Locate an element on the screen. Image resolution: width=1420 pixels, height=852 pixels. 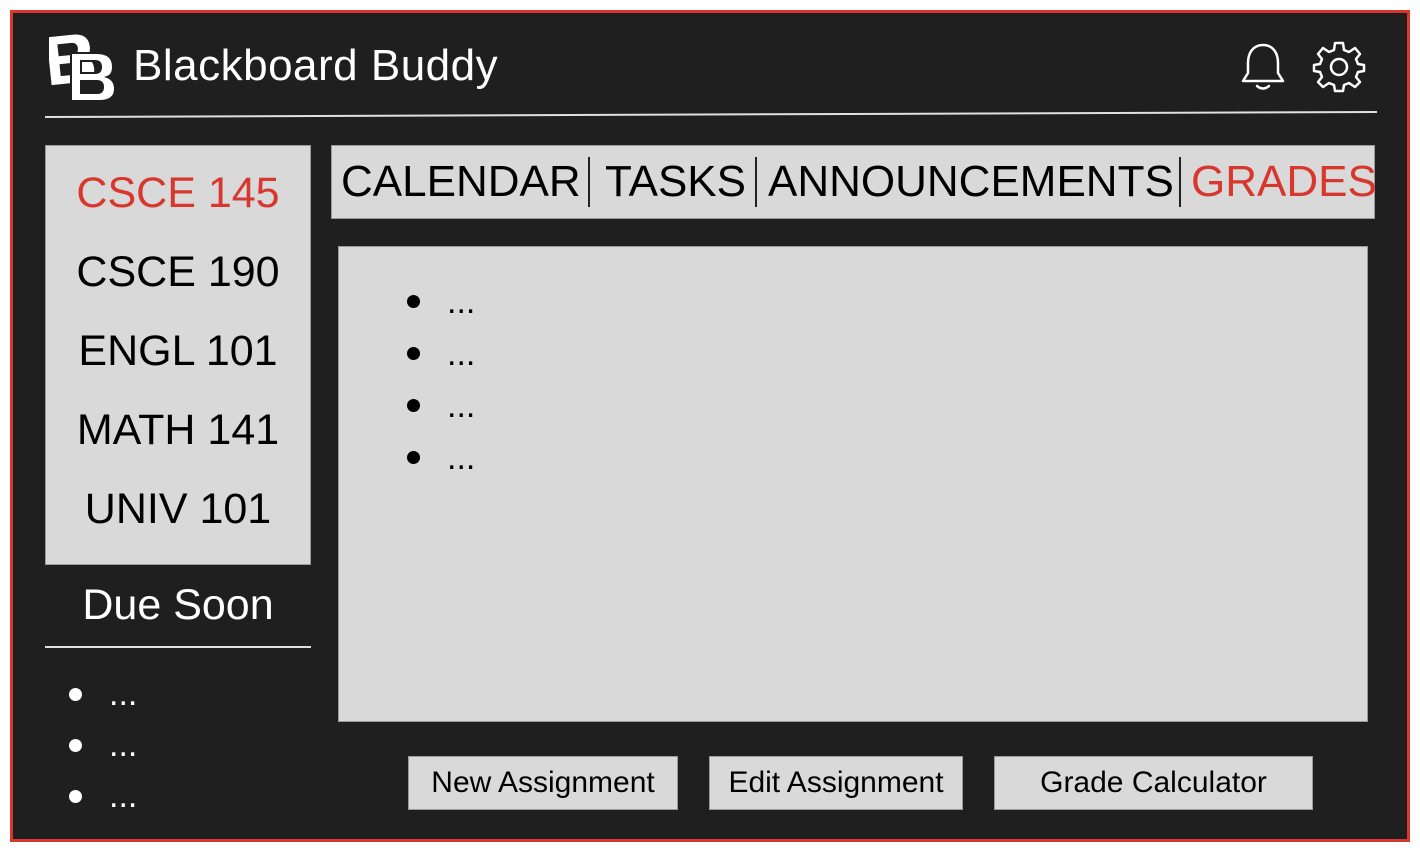
tab-grades: GRADES is located at coordinates (1284, 182).